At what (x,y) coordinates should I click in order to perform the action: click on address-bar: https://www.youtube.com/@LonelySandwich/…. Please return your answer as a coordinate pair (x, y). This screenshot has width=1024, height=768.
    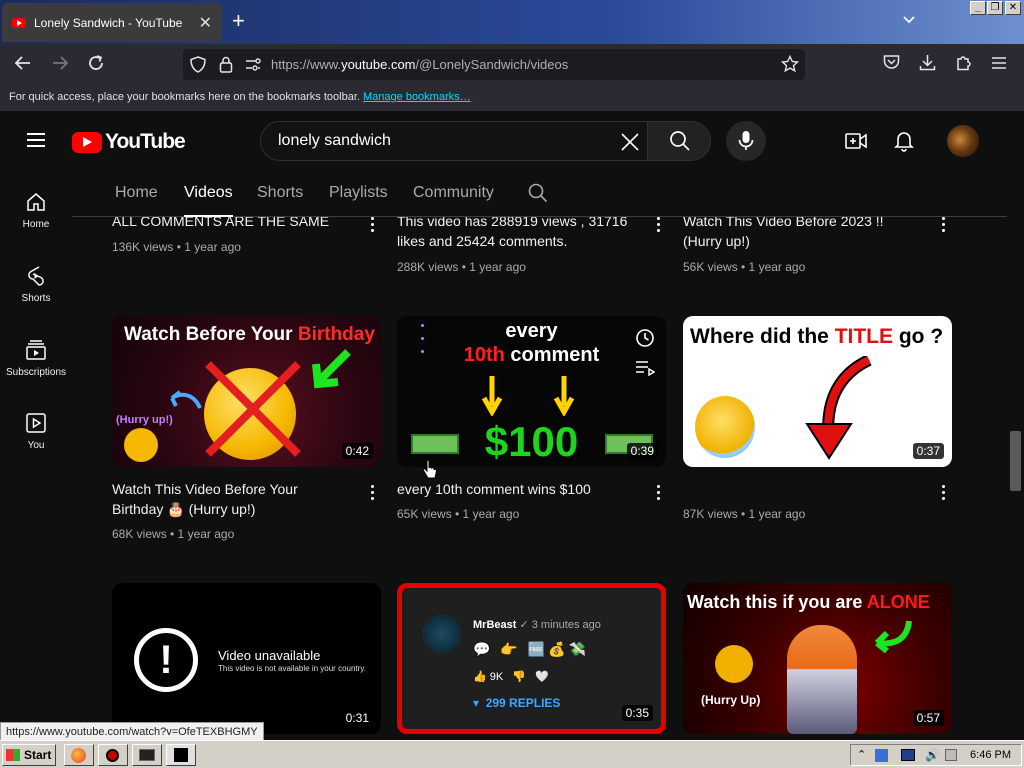
    Looking at the image, I should click on (494, 64).